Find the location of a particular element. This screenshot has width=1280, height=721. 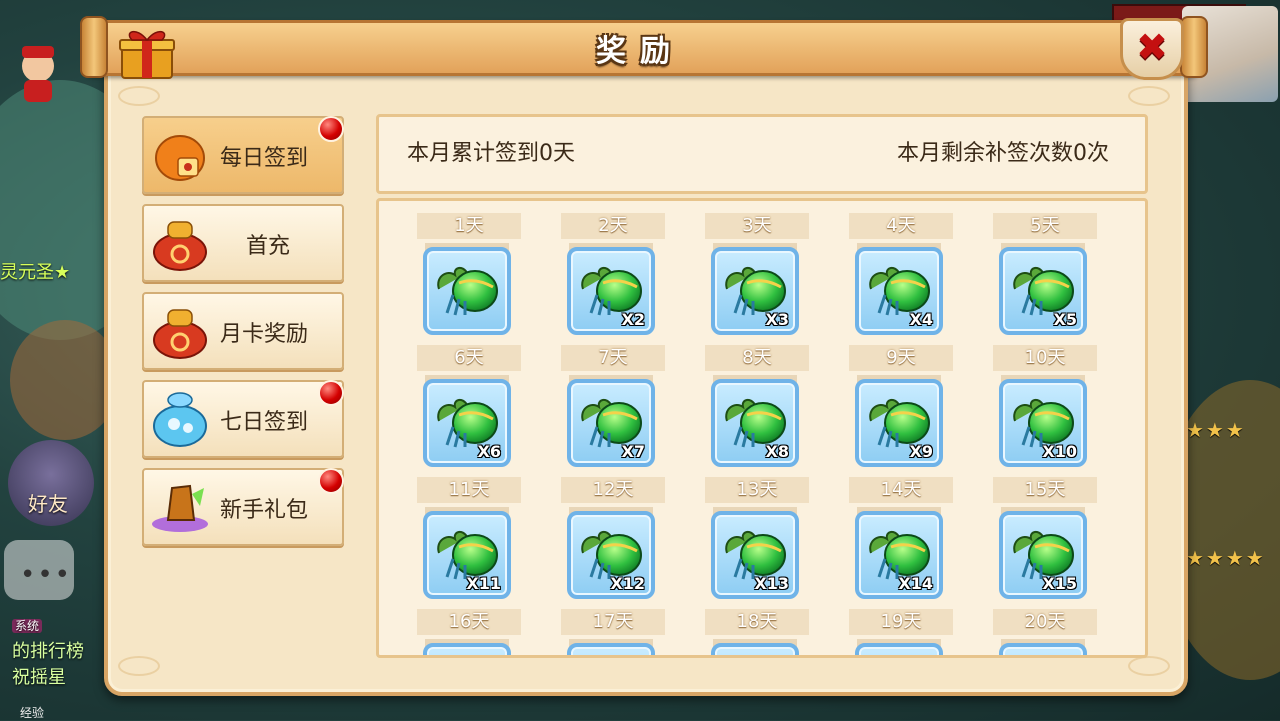

reward-item: X2 is located at coordinates (611, 291).